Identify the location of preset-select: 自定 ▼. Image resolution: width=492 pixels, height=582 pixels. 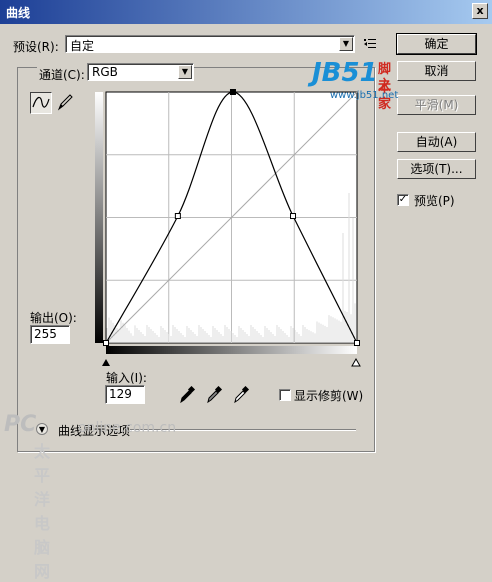
(210, 44).